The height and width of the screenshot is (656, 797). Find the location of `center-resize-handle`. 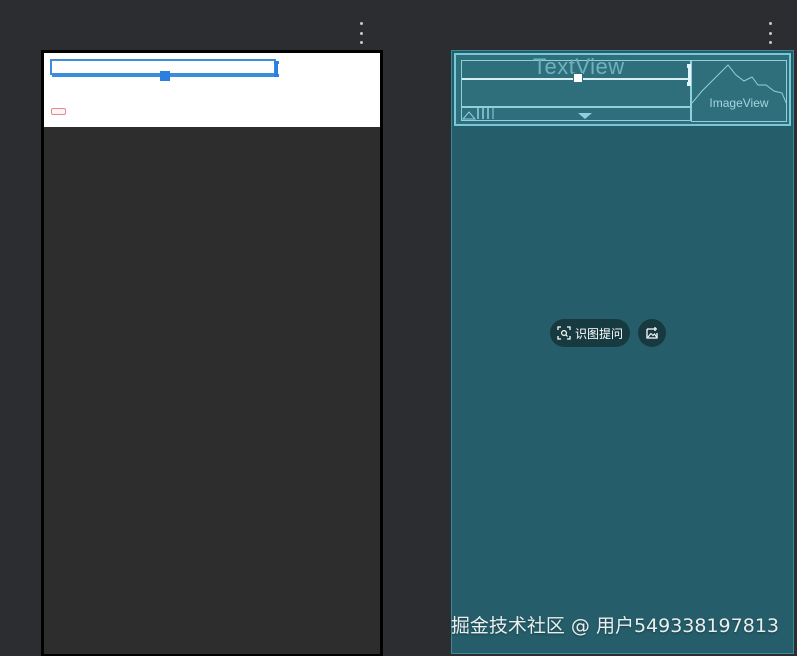

center-resize-handle is located at coordinates (165, 76).